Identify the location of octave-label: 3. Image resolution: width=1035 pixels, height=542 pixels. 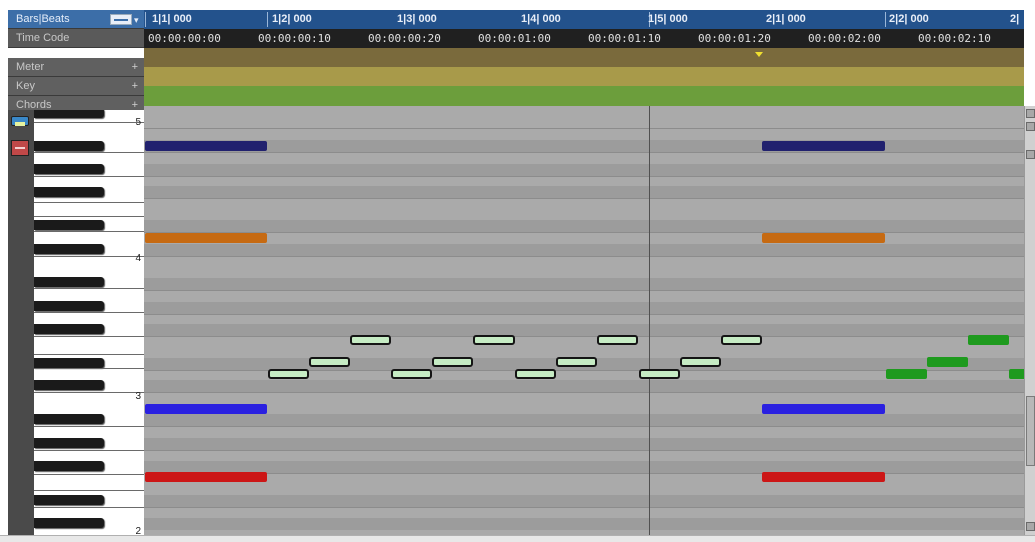
(138, 396).